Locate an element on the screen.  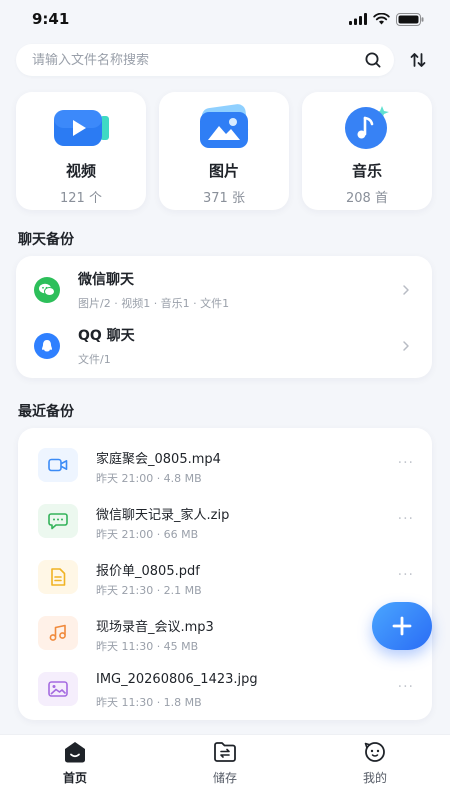
music-icon is located at coordinates (367, 127).